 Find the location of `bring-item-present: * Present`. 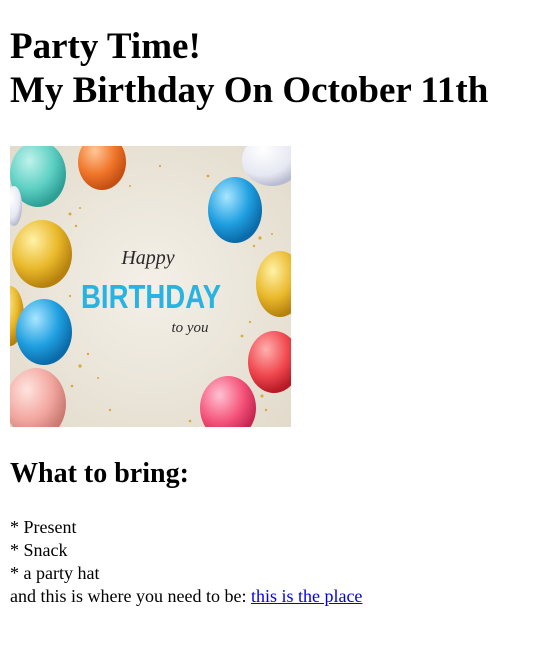

bring-item-present: * Present is located at coordinates (43, 527).